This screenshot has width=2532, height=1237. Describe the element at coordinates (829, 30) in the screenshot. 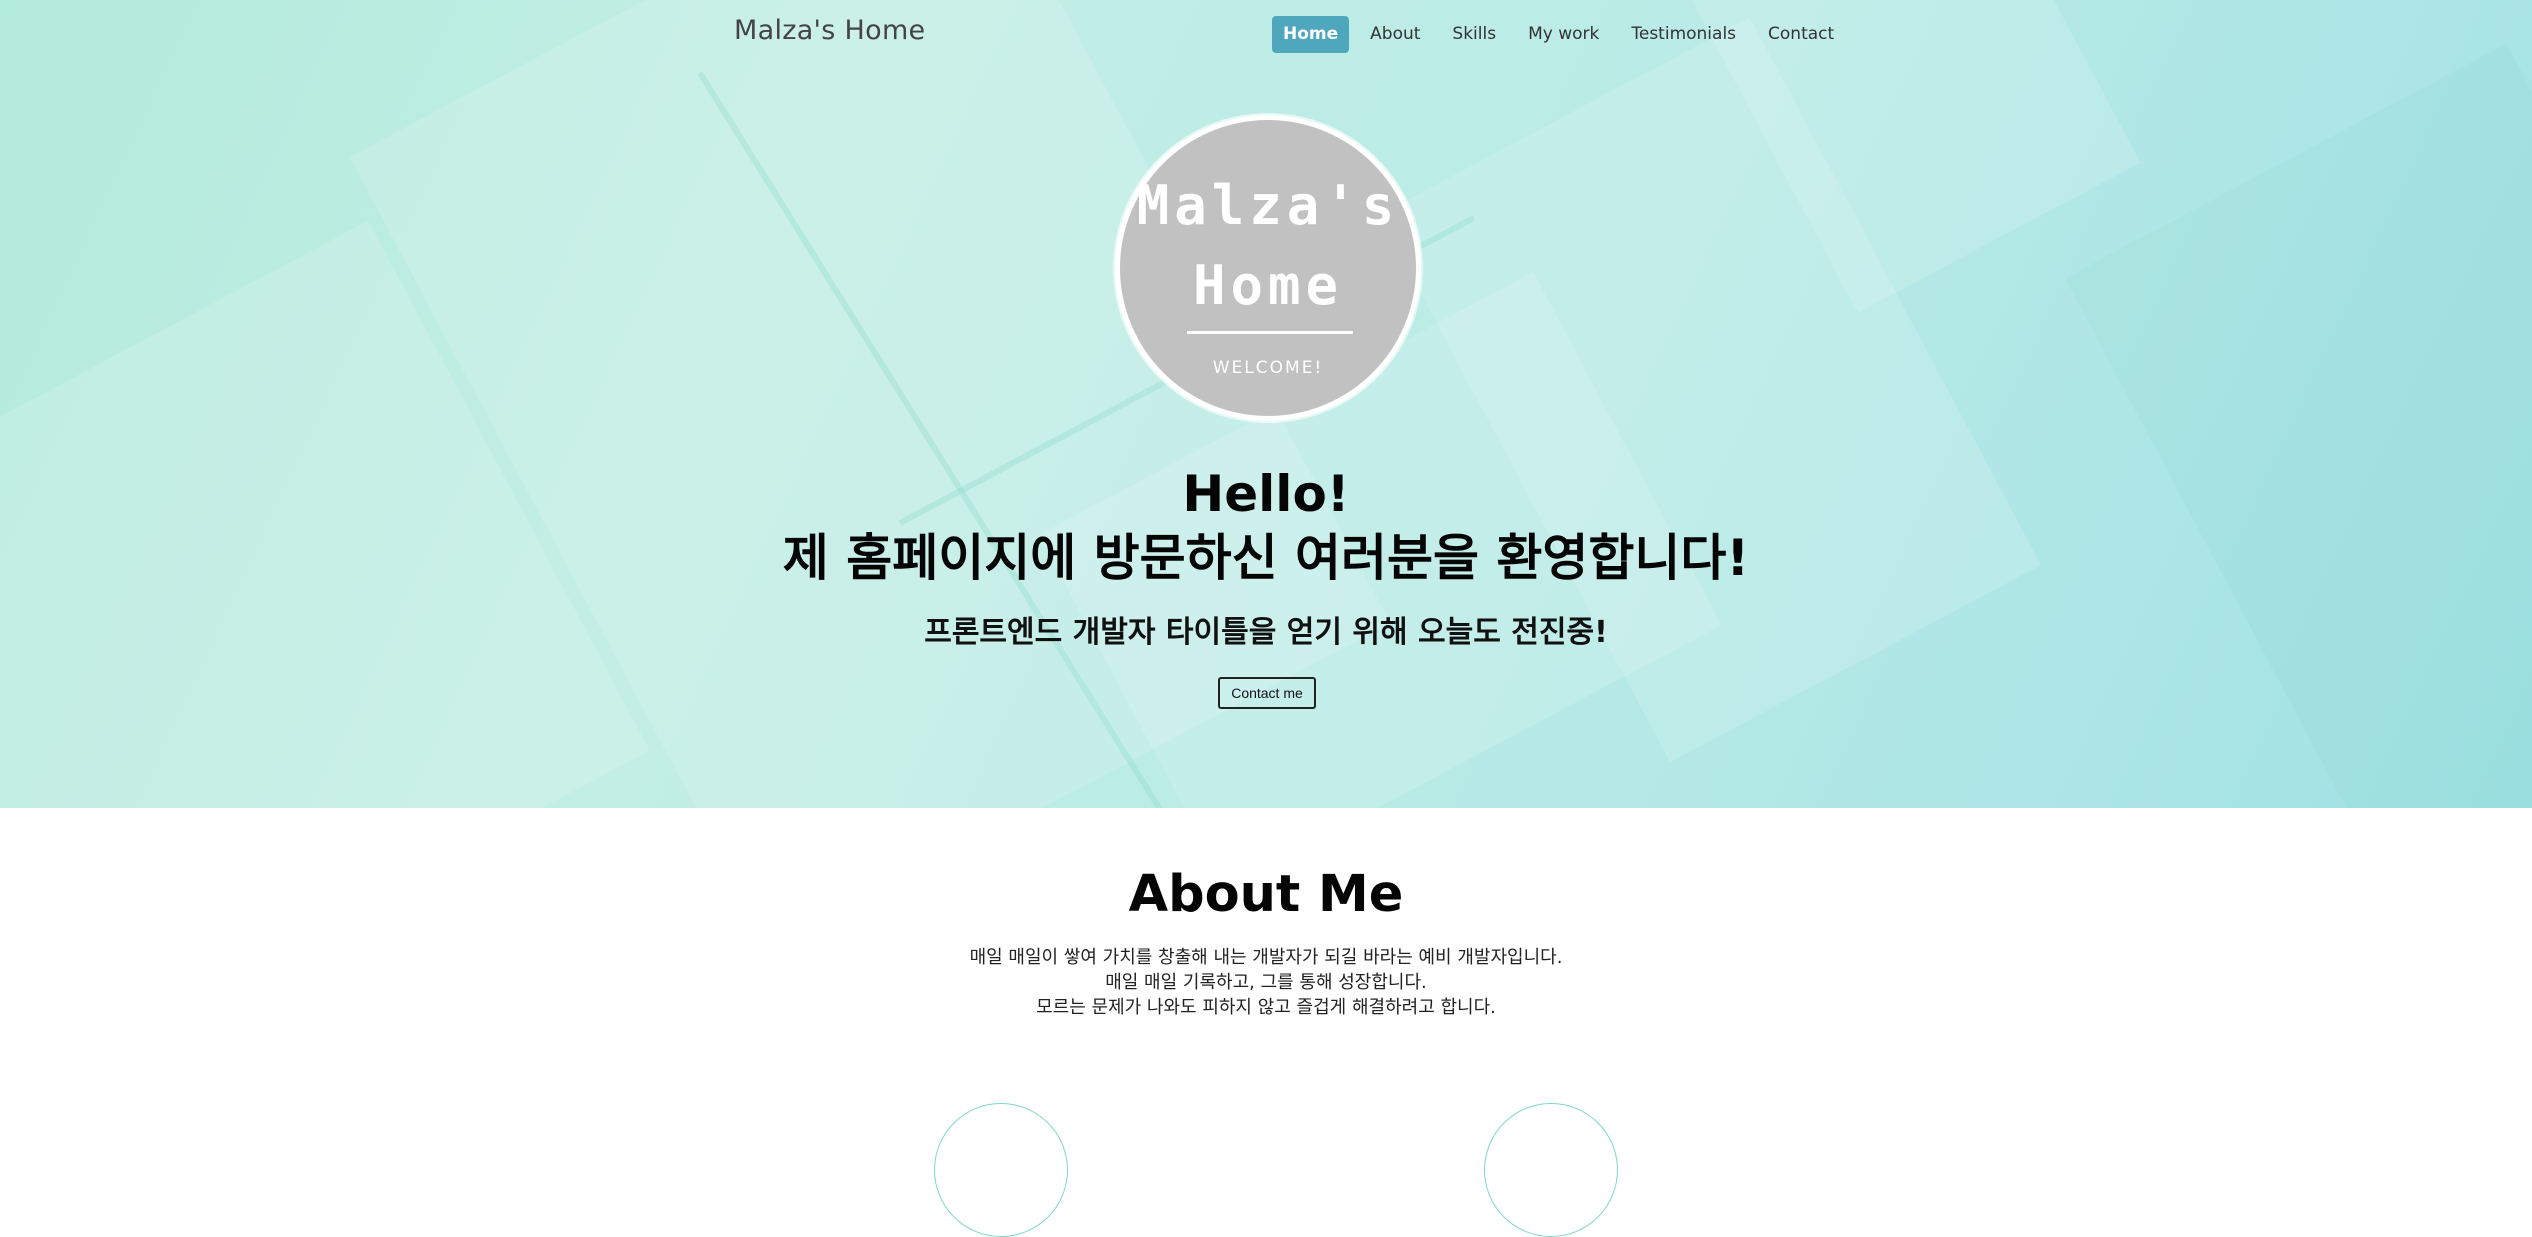

I see `brand-logo-text: Malza's Home` at that location.